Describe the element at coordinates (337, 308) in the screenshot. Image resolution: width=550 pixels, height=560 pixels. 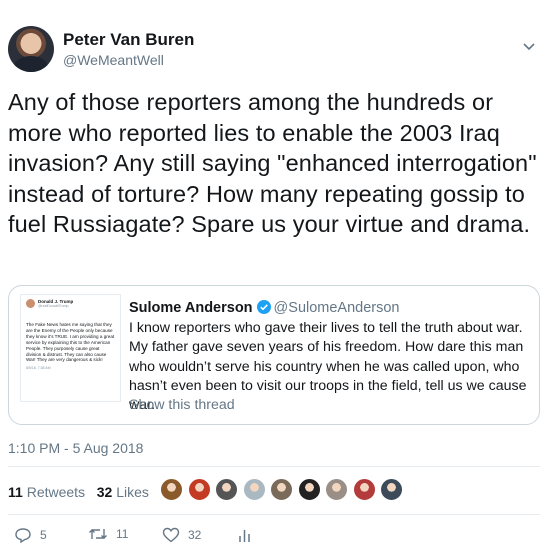
I see `quoted-author-handle: @SulomeAnderson` at that location.